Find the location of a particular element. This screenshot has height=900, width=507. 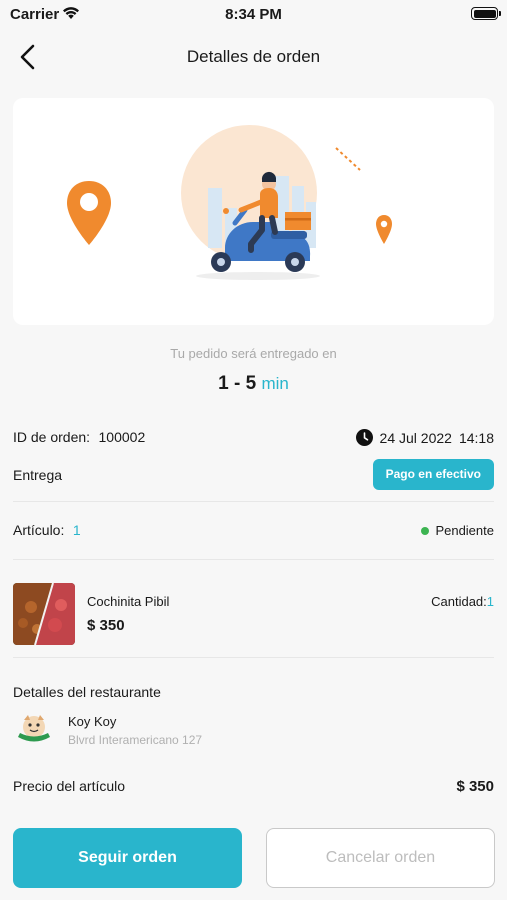

item-name: Cochinita Pibil is located at coordinates (128, 601).